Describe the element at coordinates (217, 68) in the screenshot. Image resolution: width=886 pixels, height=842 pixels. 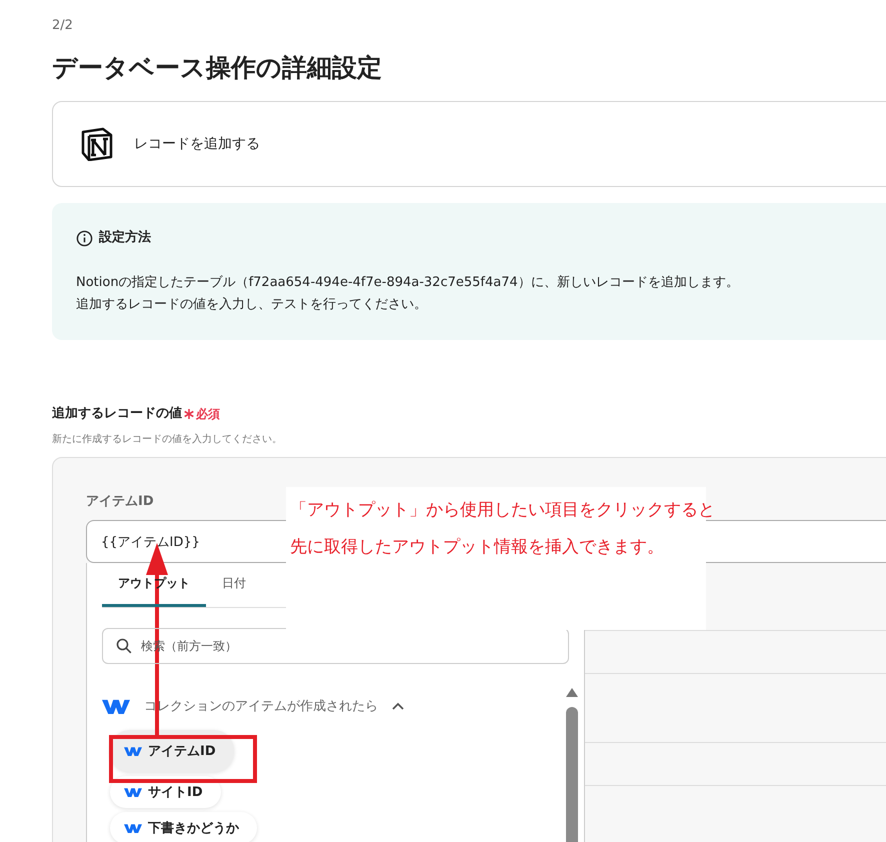
I see `page-title: データベース操作の詳細設定` at that location.